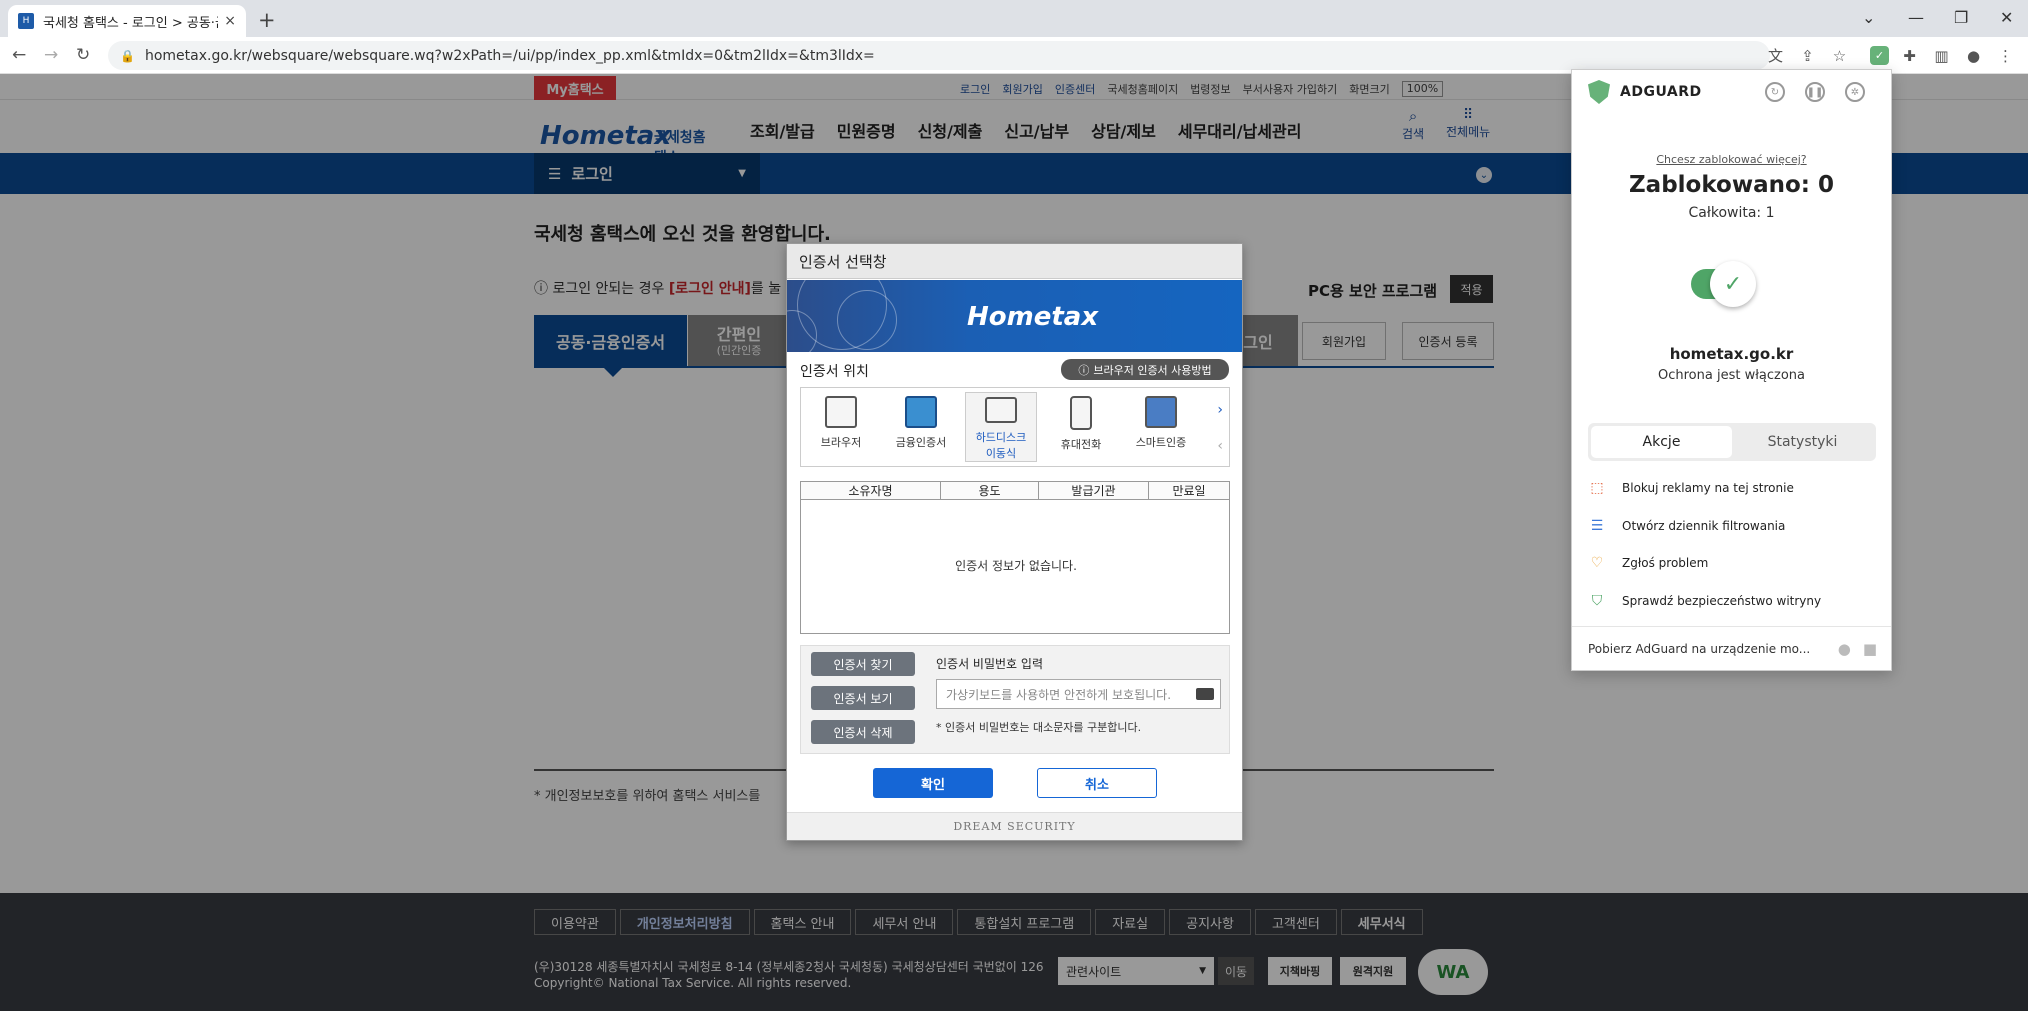  What do you see at coordinates (1941, 55) in the screenshot?
I see `sidebar-icon: ▥` at bounding box center [1941, 55].